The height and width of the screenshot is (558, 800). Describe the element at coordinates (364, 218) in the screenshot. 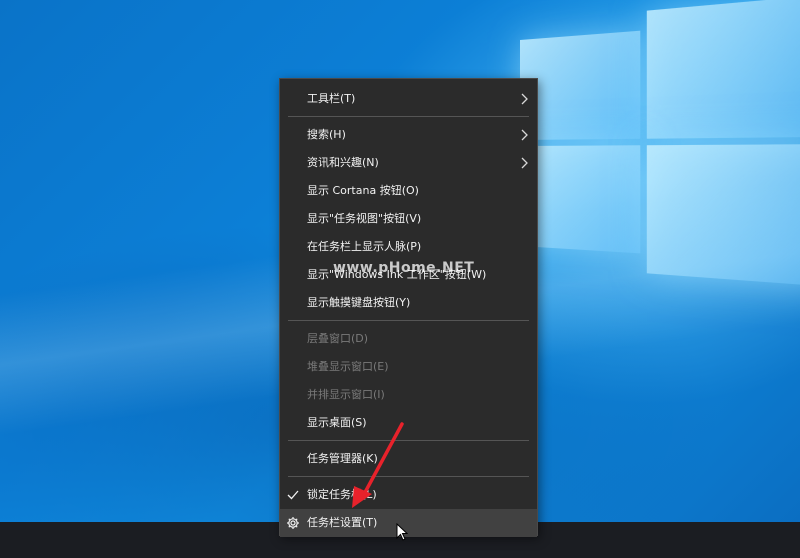

I see `menu-item-label: 显示"任务视图"按钮(V)` at that location.